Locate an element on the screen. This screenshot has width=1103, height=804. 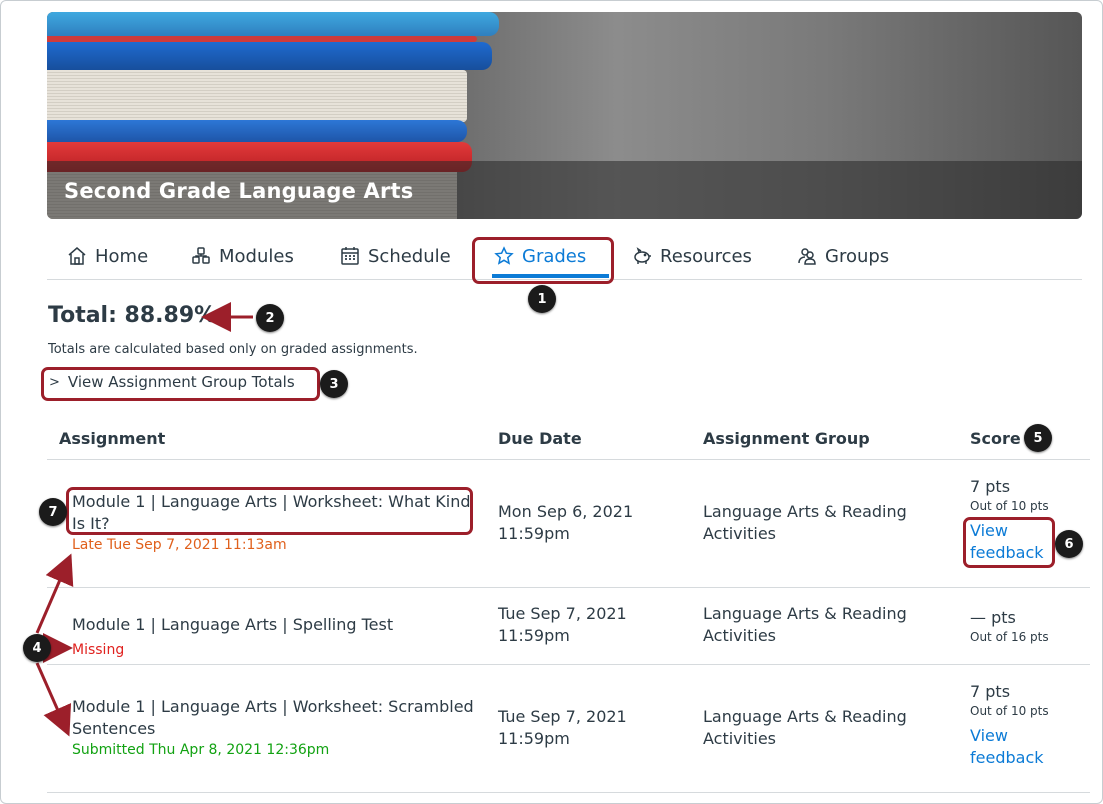
callout-4: 4 is located at coordinates (37, 648).